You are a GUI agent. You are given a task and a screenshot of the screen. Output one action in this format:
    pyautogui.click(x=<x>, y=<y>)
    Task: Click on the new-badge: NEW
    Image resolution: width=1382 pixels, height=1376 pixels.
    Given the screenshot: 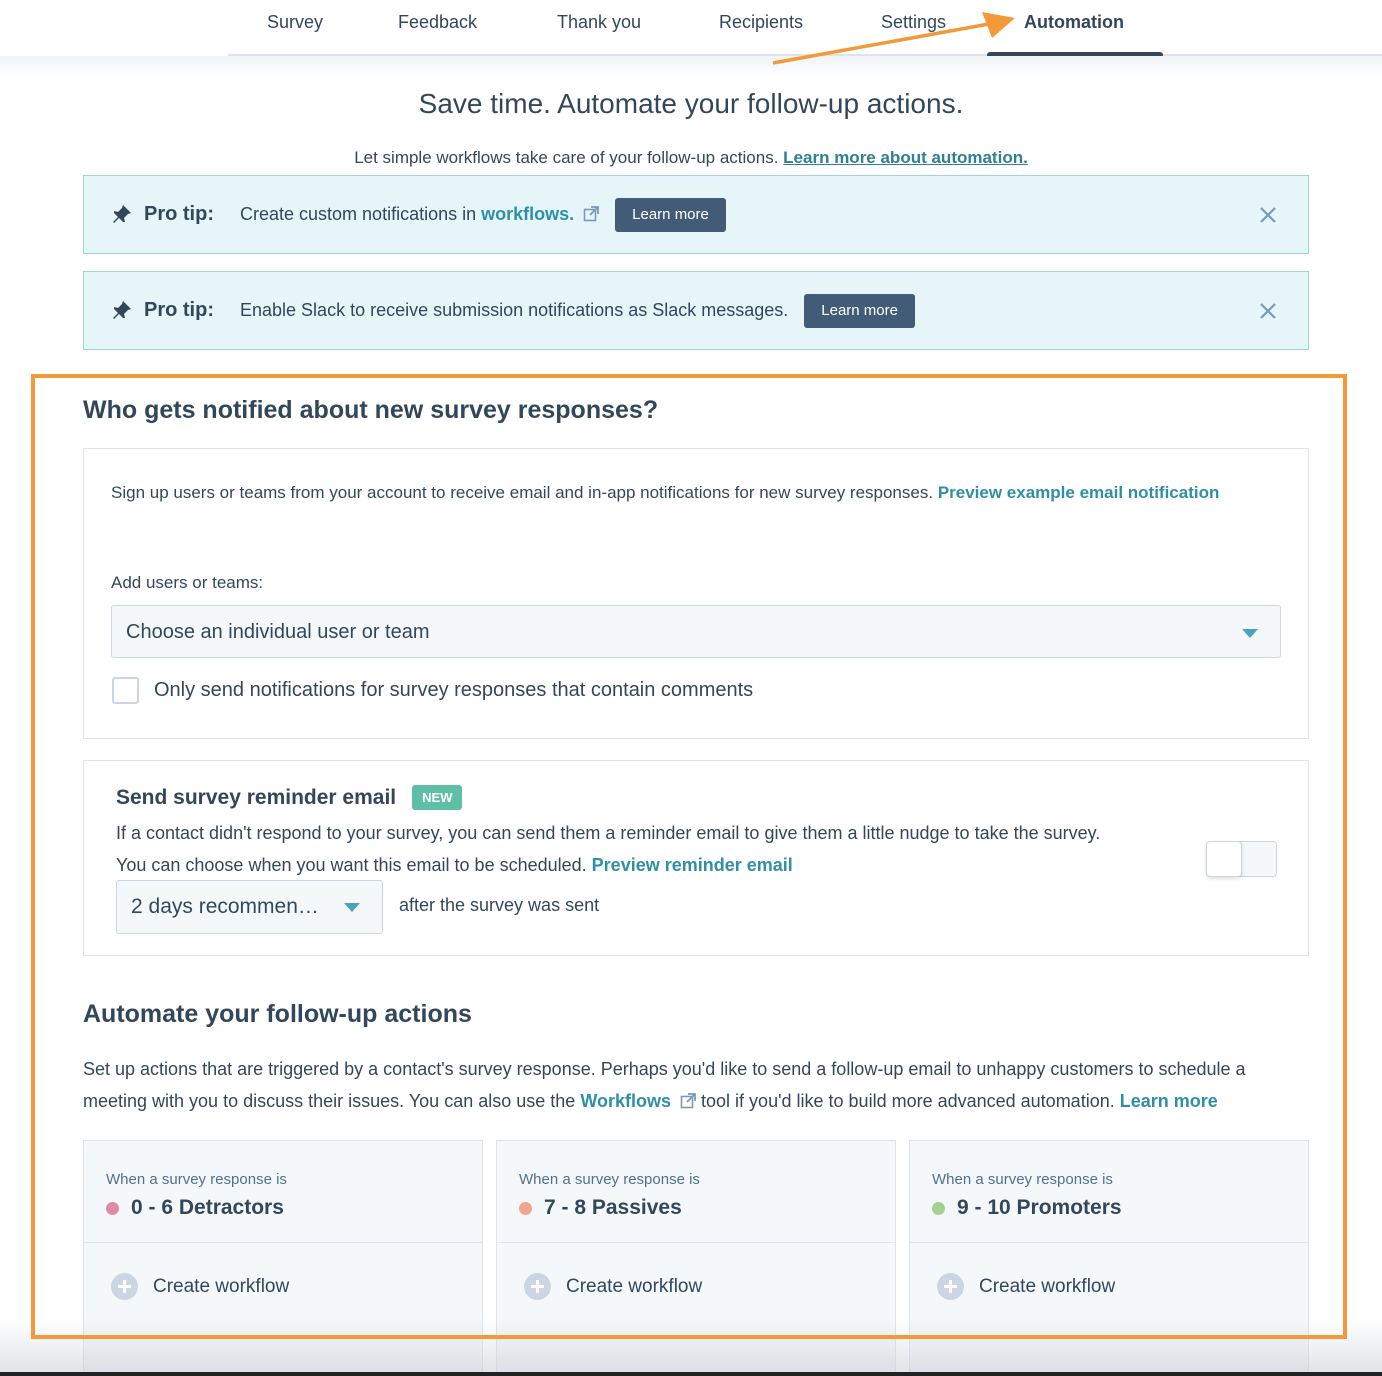 What is the action you would take?
    pyautogui.click(x=437, y=797)
    